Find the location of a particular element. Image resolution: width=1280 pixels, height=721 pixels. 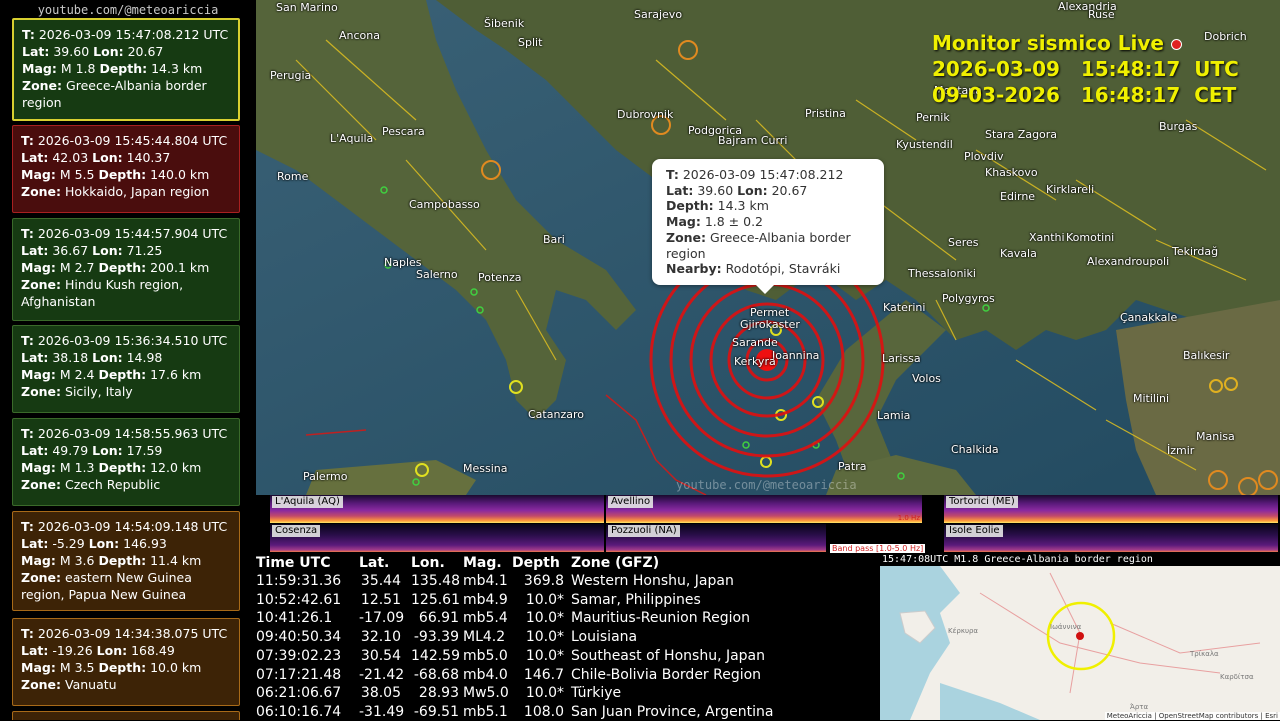

event-mag: M 1.3 is located at coordinates (77, 467).